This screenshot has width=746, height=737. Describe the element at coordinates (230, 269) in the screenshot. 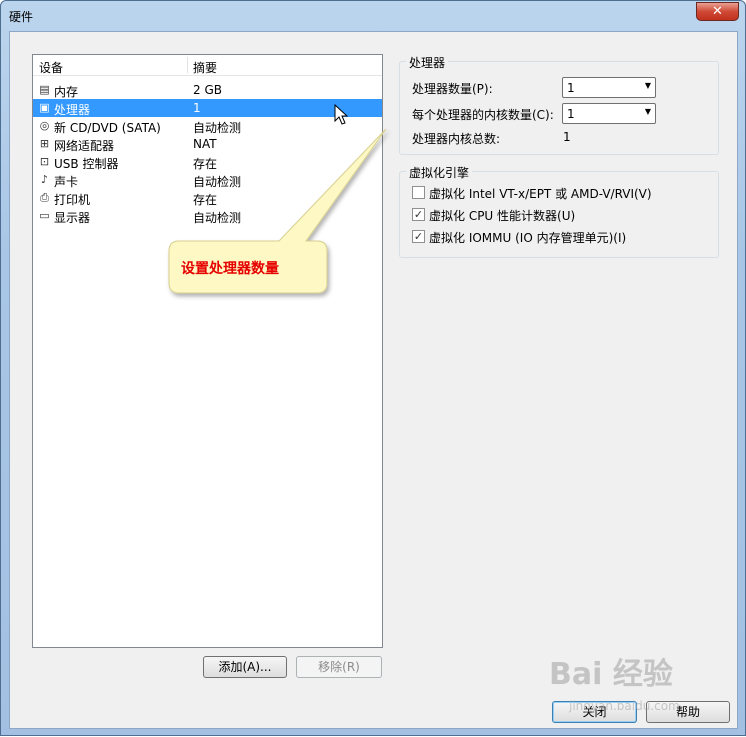

I see `callout-text: 设置处理器数量` at that location.